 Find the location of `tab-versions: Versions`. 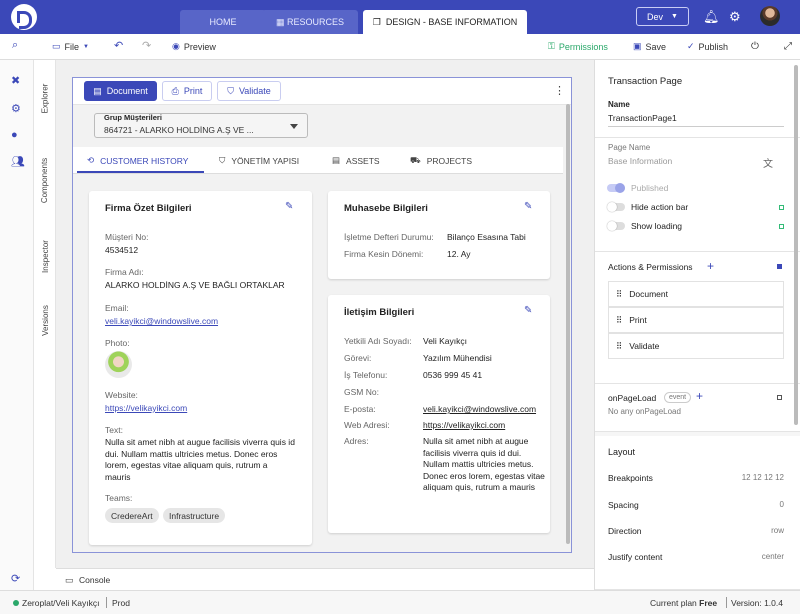

tab-versions: Versions is located at coordinates (45, 320).